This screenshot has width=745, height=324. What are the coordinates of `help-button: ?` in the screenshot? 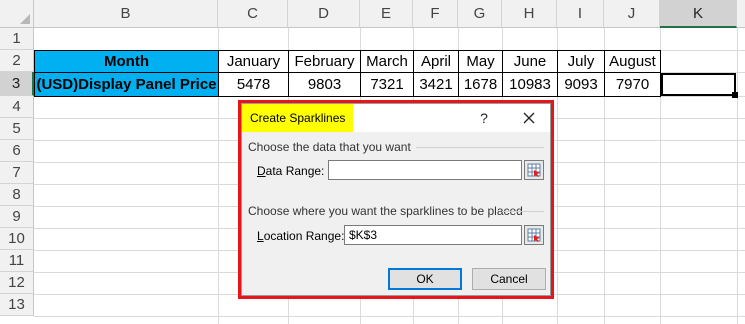 It's located at (484, 118).